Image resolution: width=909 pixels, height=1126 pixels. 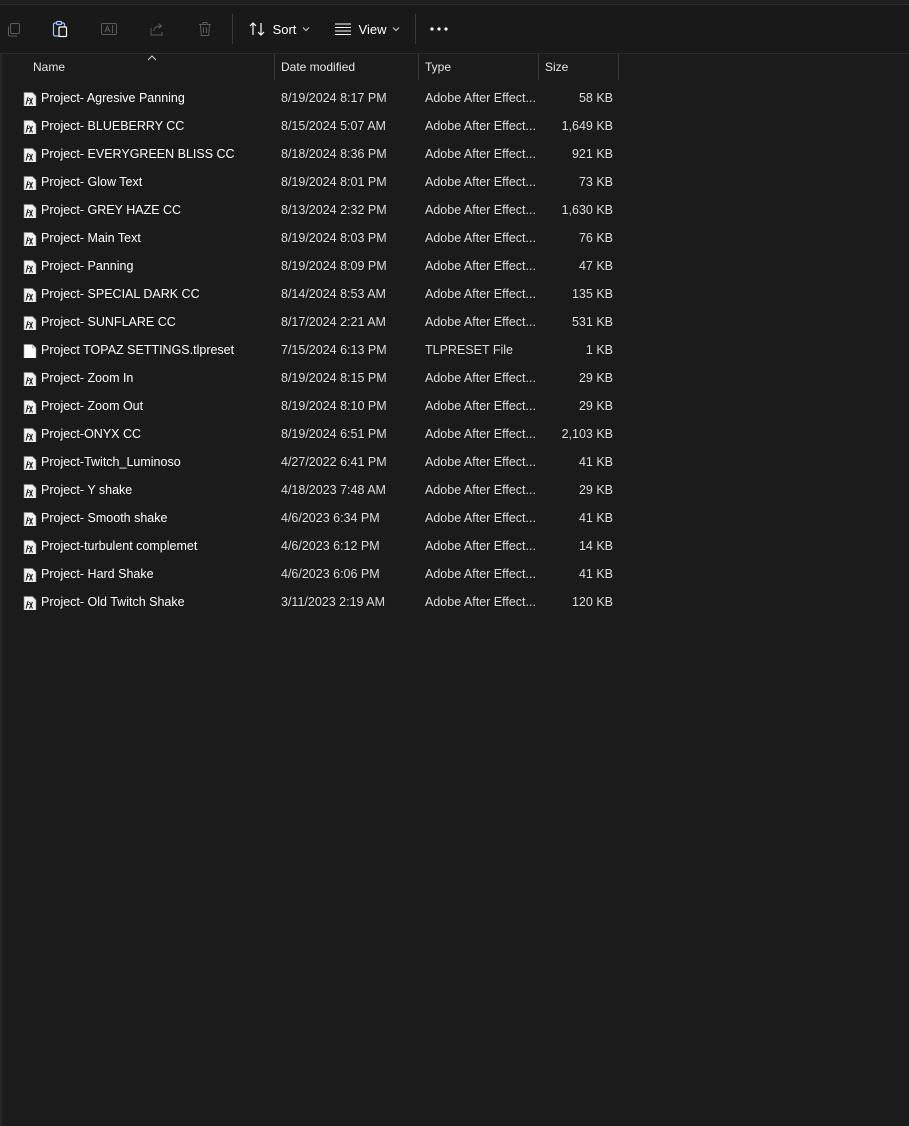 I want to click on copy-button, so click(x=14, y=29).